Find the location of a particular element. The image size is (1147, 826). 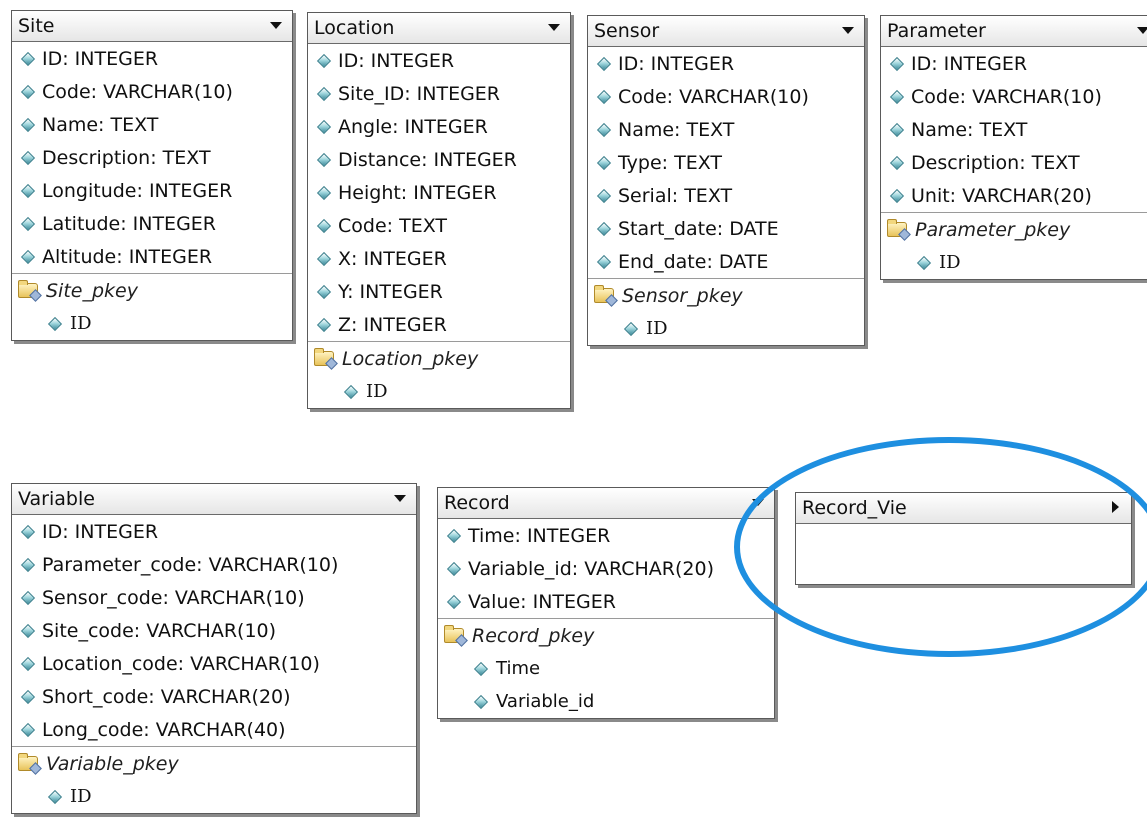

field-row: End_date: DATE is located at coordinates (726, 261).